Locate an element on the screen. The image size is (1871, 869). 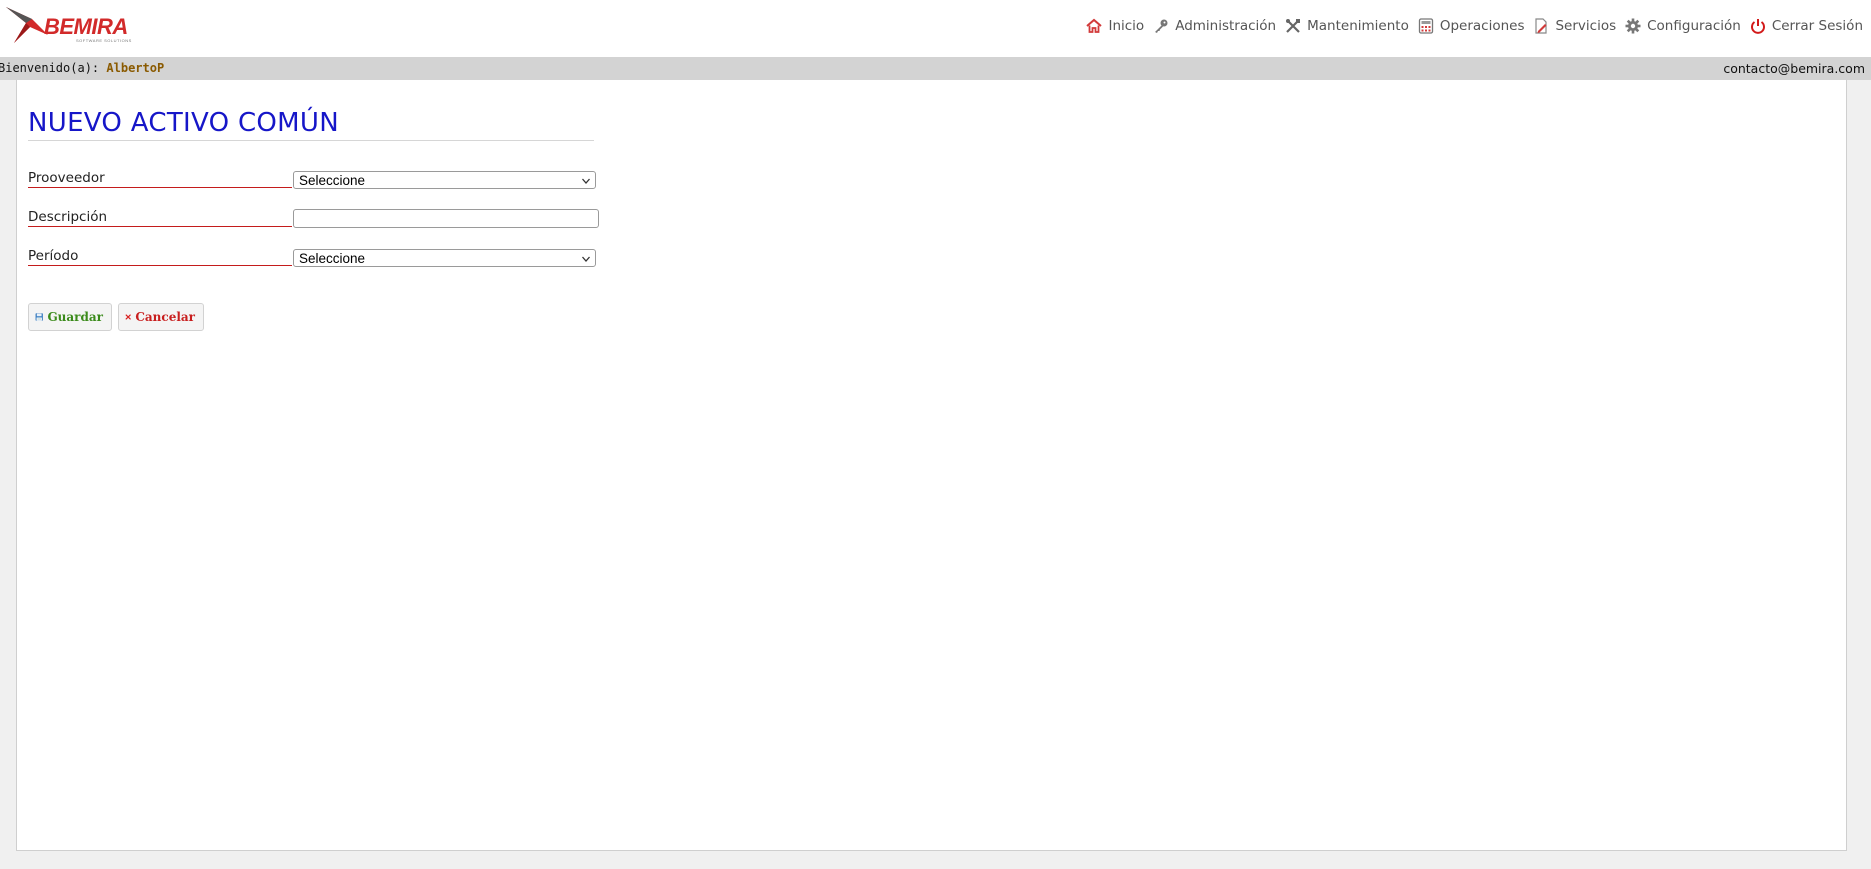
nav-item-administracion: Administración is located at coordinates (1214, 26).